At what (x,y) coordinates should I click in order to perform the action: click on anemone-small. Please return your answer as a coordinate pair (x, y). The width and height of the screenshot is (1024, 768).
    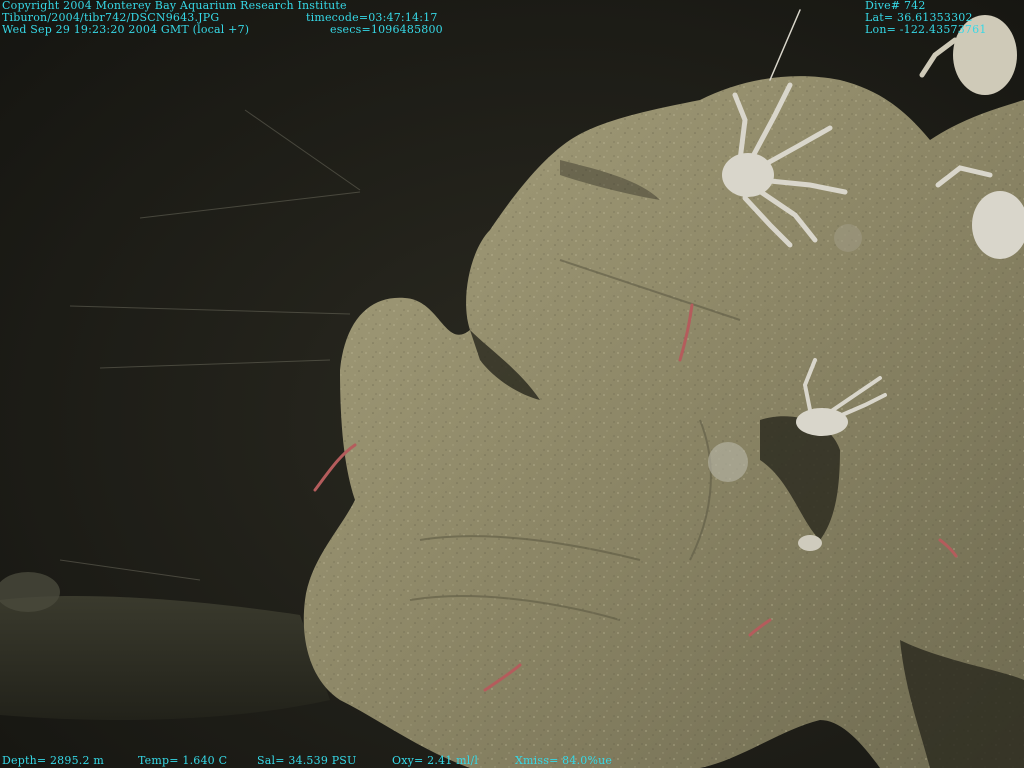
    Looking at the image, I should click on (848, 238).